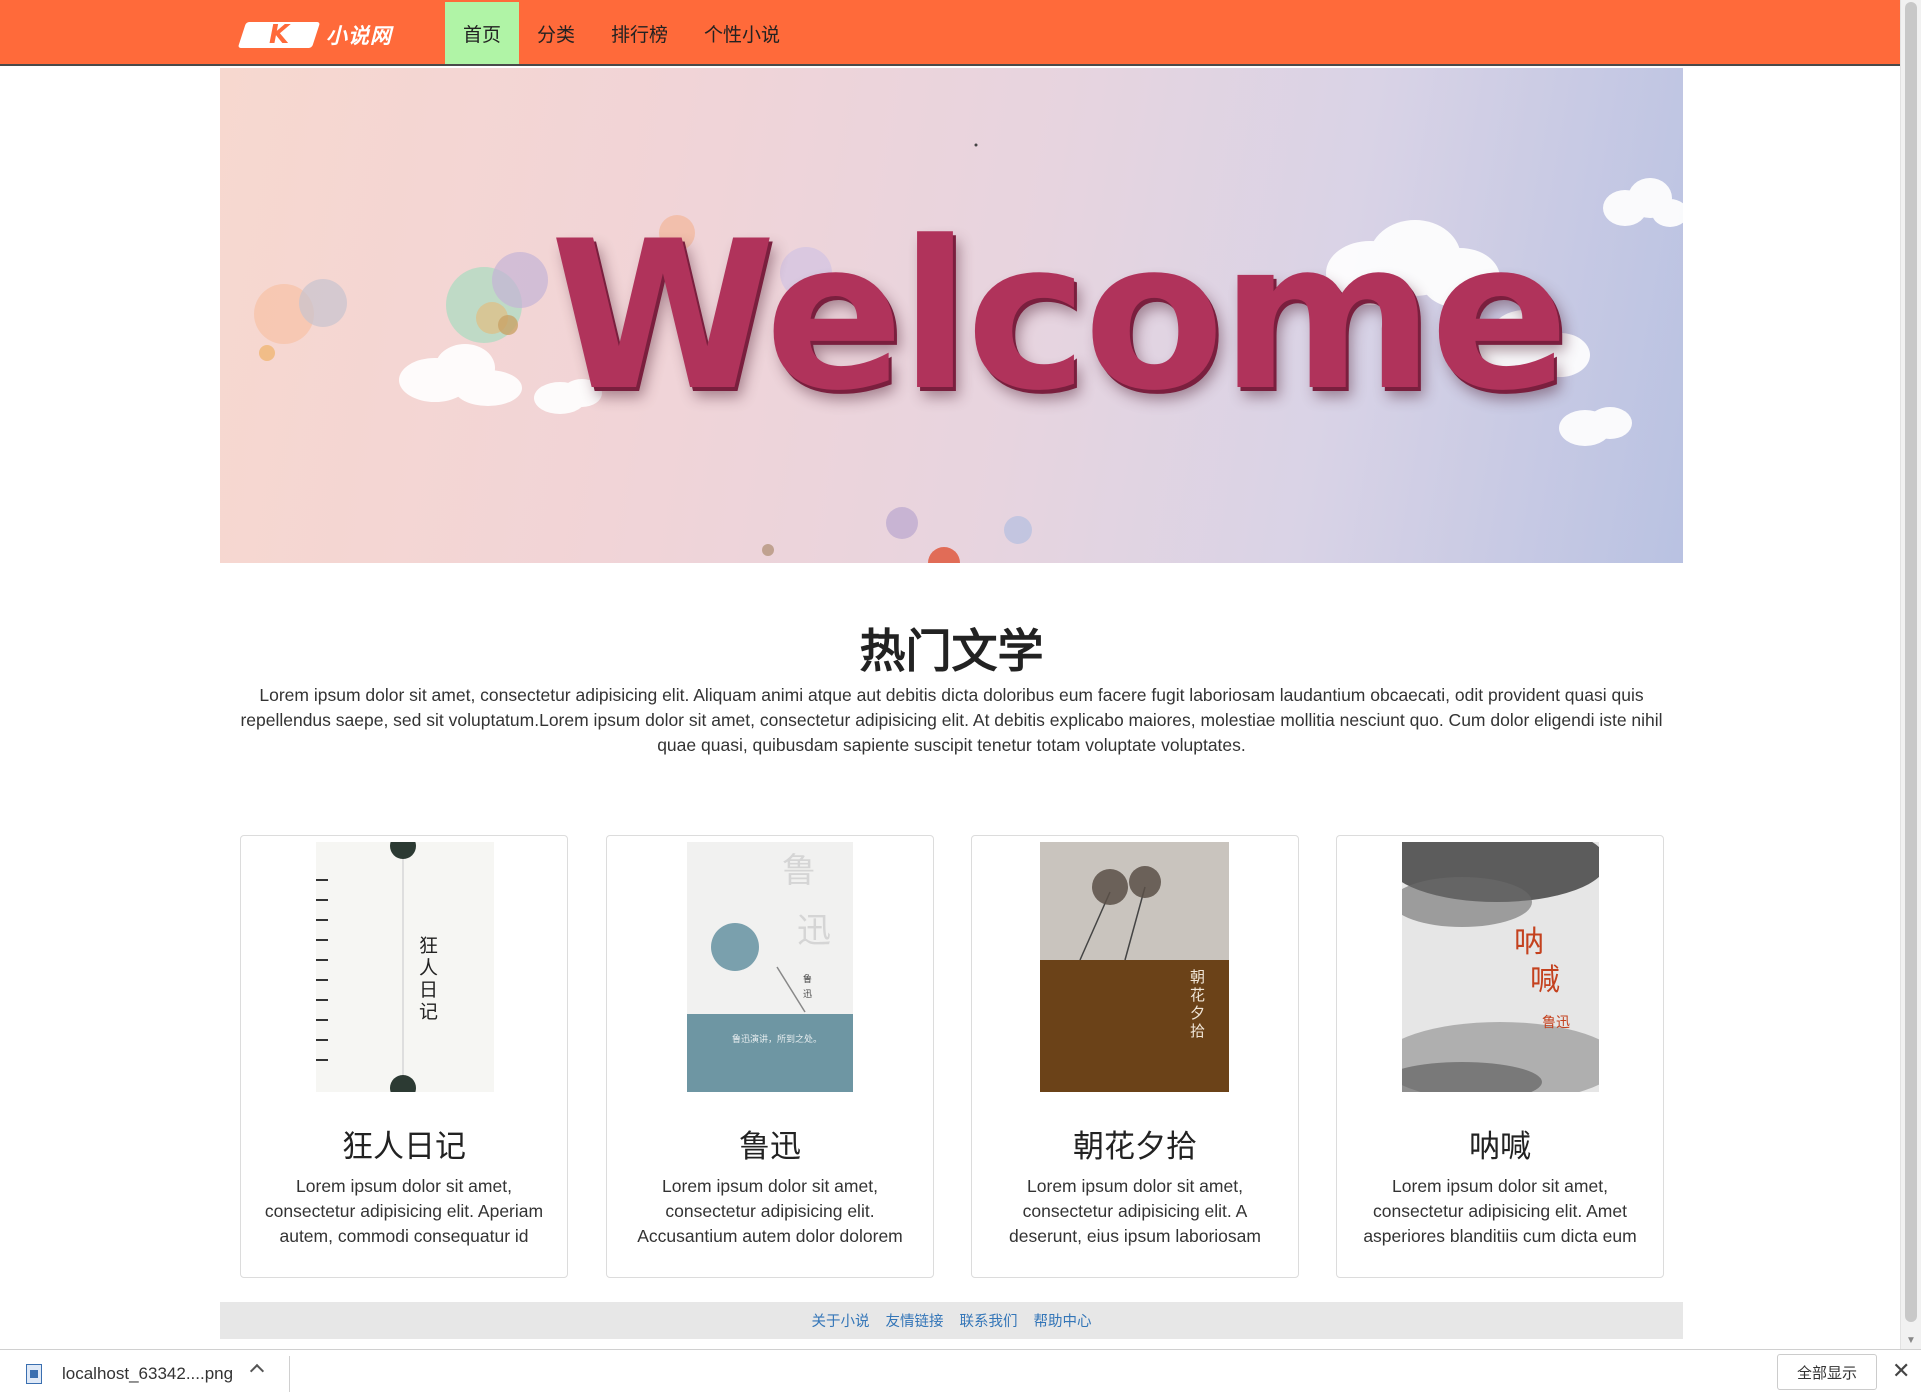  I want to click on svg-text: 呐, so click(1529, 942).